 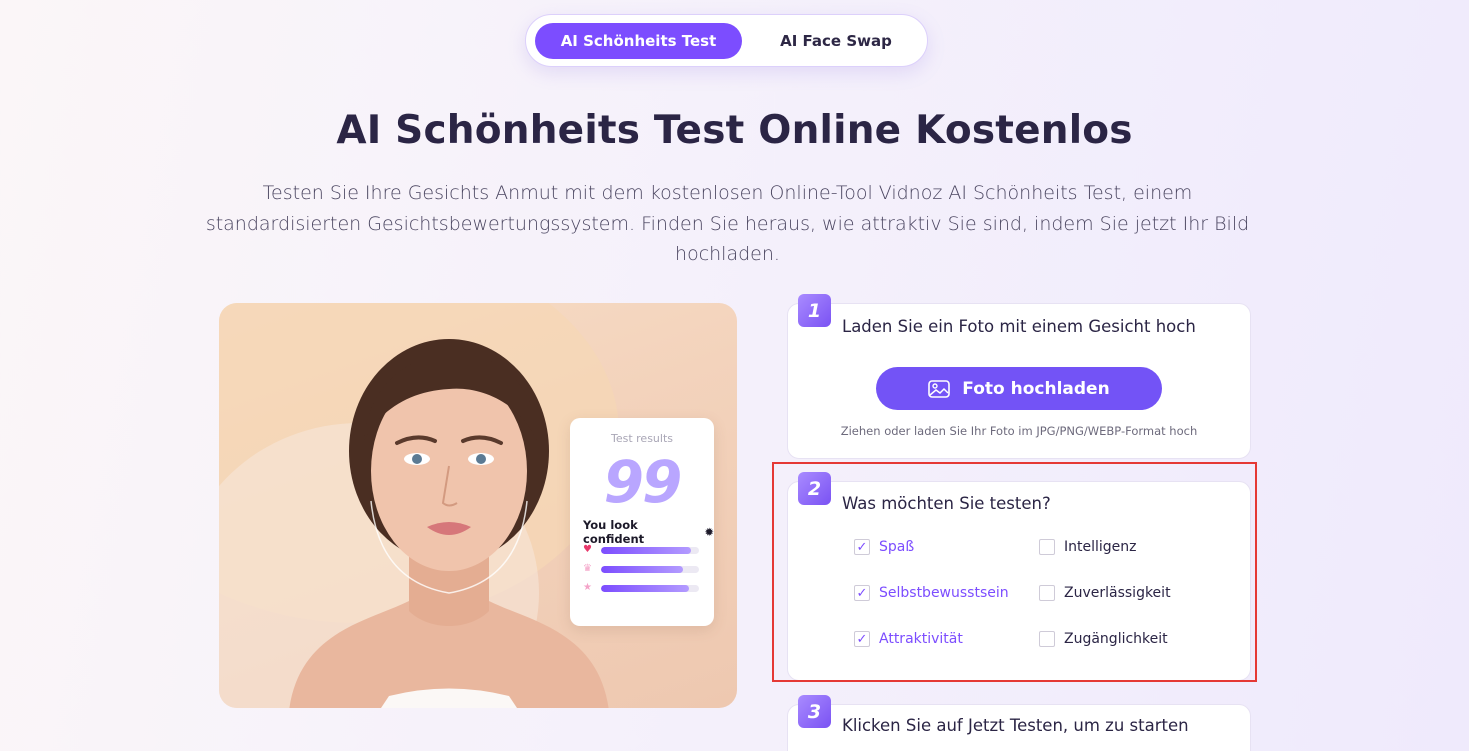 What do you see at coordinates (1014, 572) in the screenshot?
I see `highlight-frame` at bounding box center [1014, 572].